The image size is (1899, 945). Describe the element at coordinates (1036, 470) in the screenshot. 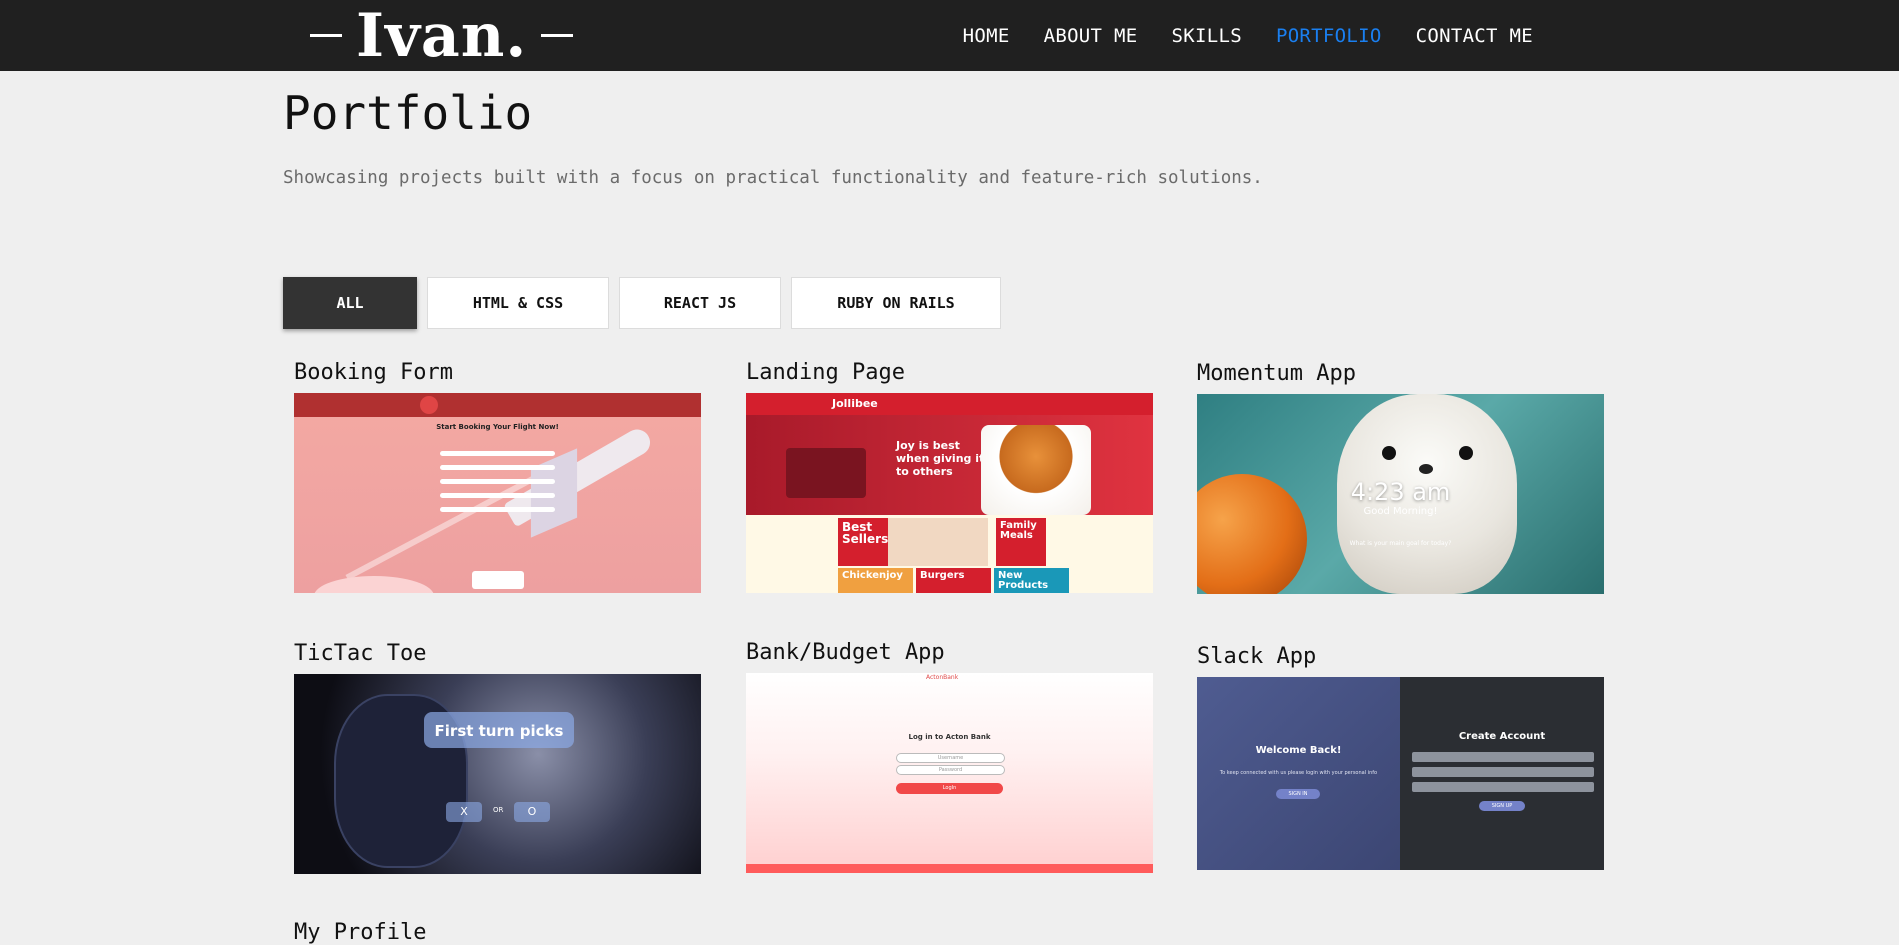

I see `thumb-bucket` at that location.